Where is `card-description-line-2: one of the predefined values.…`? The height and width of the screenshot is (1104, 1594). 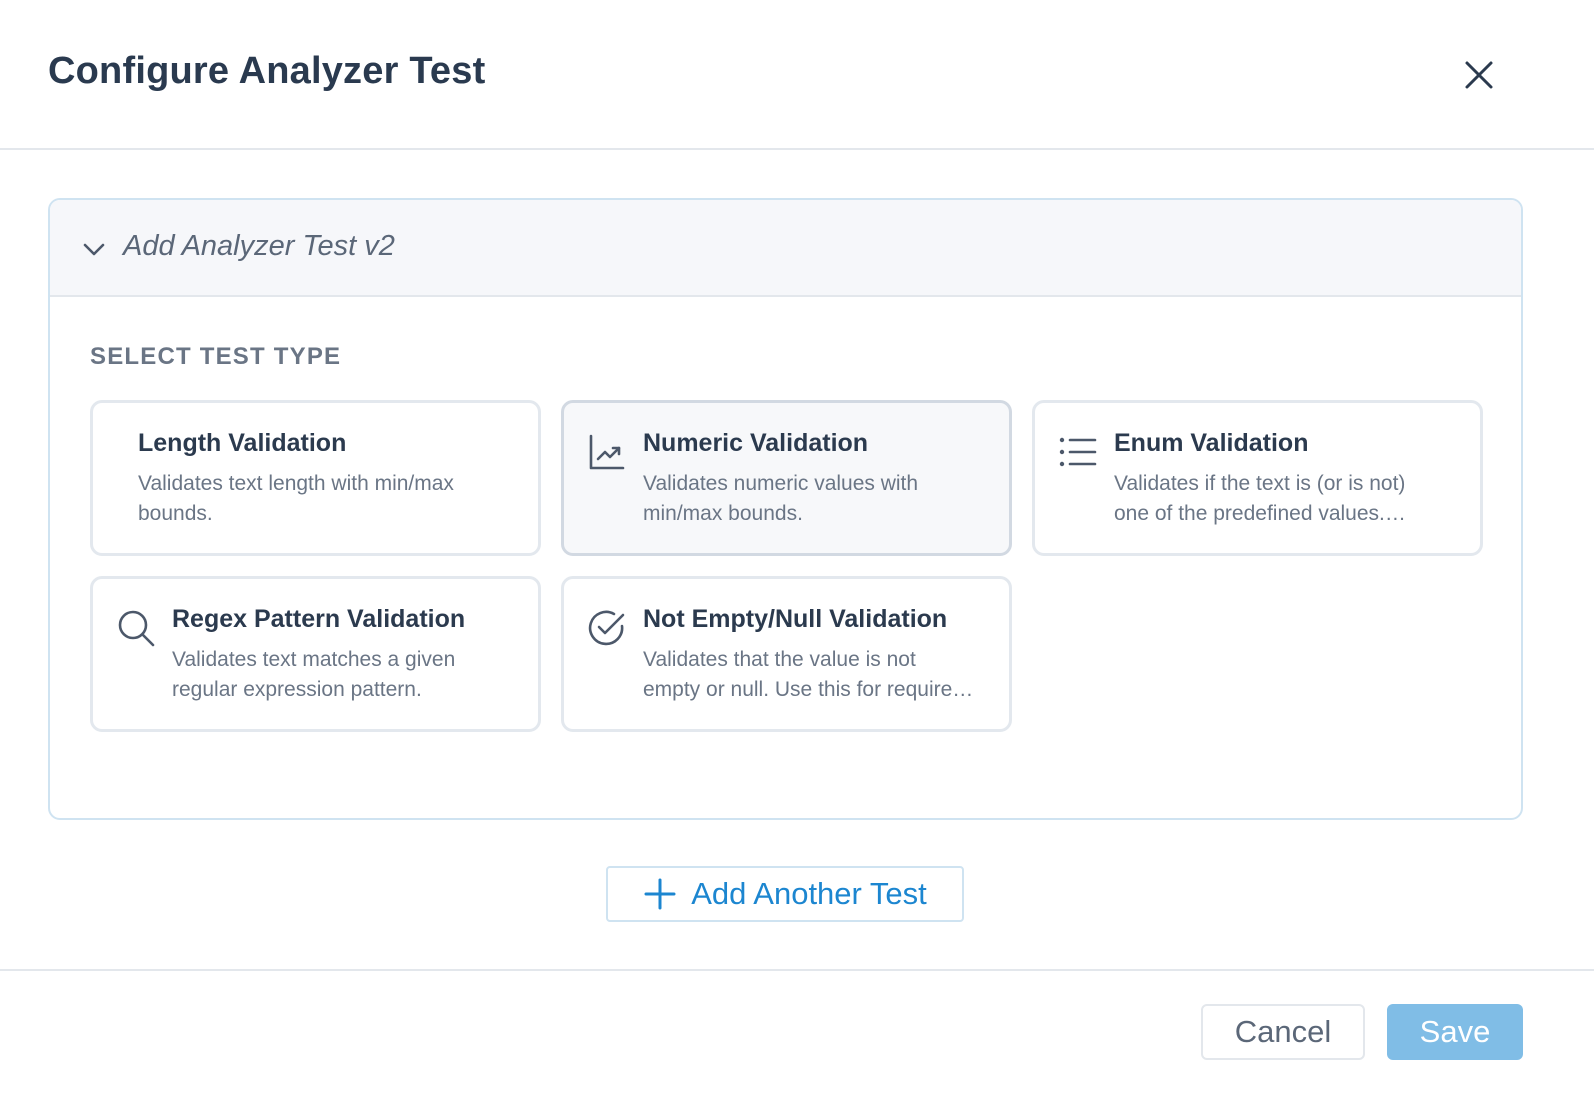 card-description-line-2: one of the predefined values.… is located at coordinates (1260, 513).